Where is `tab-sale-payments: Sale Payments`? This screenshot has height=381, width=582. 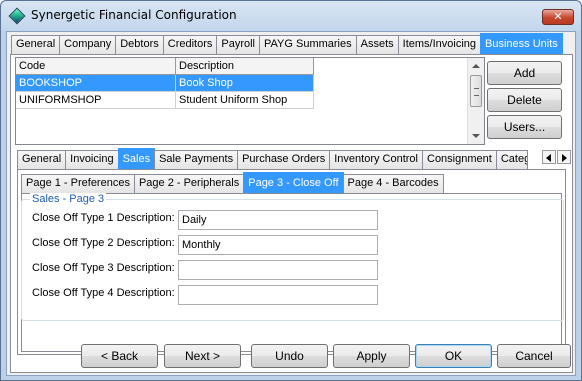
tab-sale-payments: Sale Payments is located at coordinates (196, 159).